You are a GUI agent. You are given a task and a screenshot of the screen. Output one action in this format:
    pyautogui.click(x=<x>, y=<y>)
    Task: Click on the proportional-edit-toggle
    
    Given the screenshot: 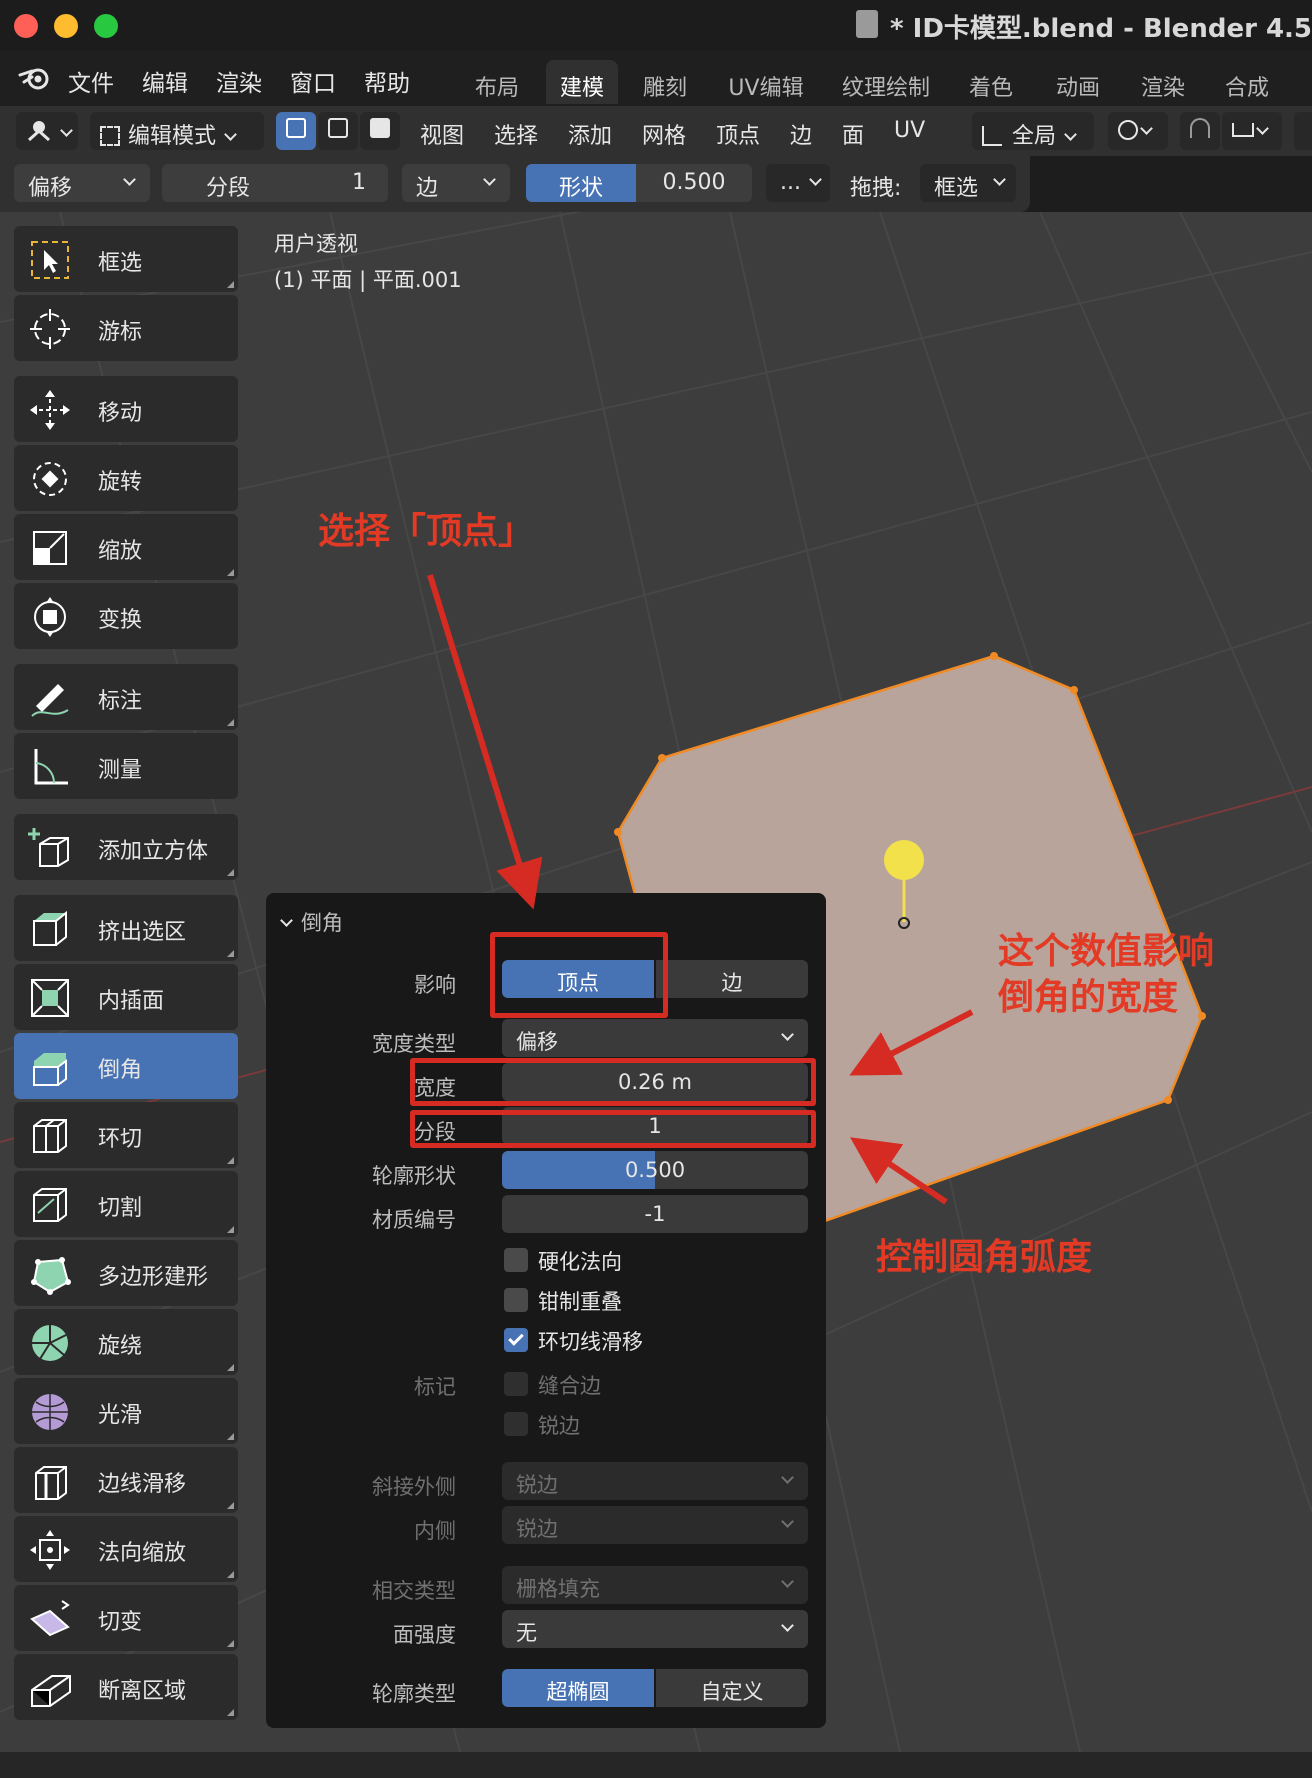 What is the action you would take?
    pyautogui.click(x=1303, y=131)
    